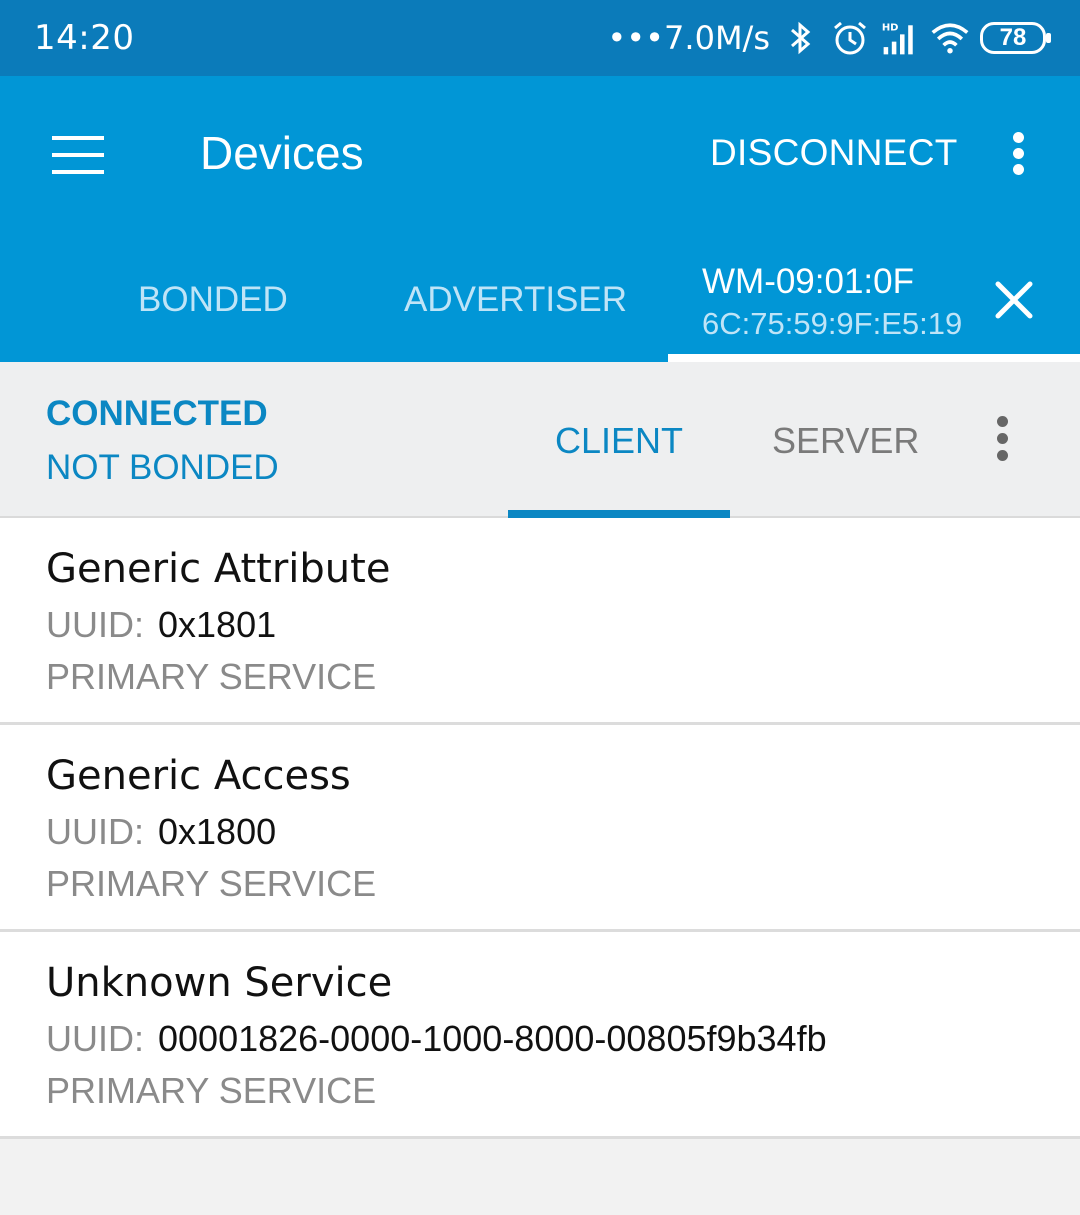 This screenshot has width=1080, height=1215. Describe the element at coordinates (218, 569) in the screenshot. I see `service-name: Generic Attribute` at that location.